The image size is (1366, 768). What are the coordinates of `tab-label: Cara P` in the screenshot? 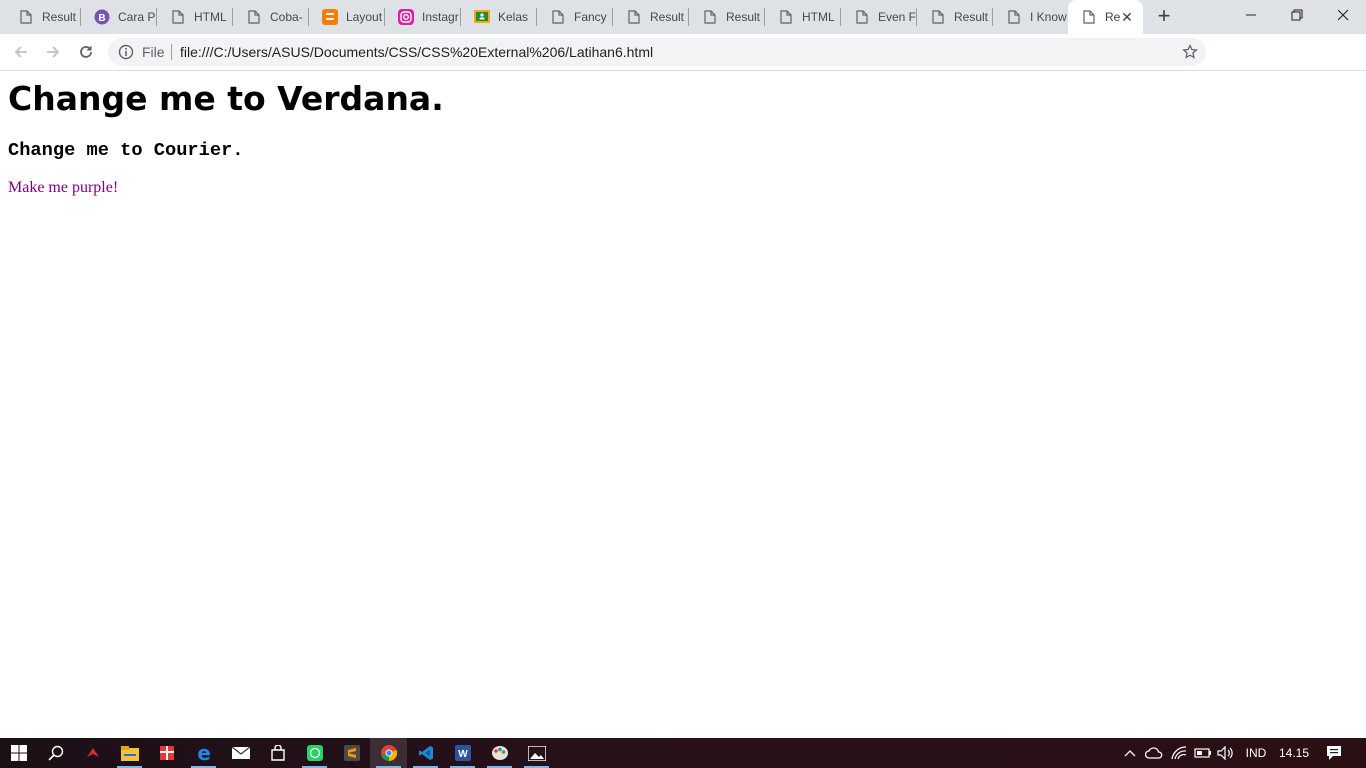 It's located at (137, 17).